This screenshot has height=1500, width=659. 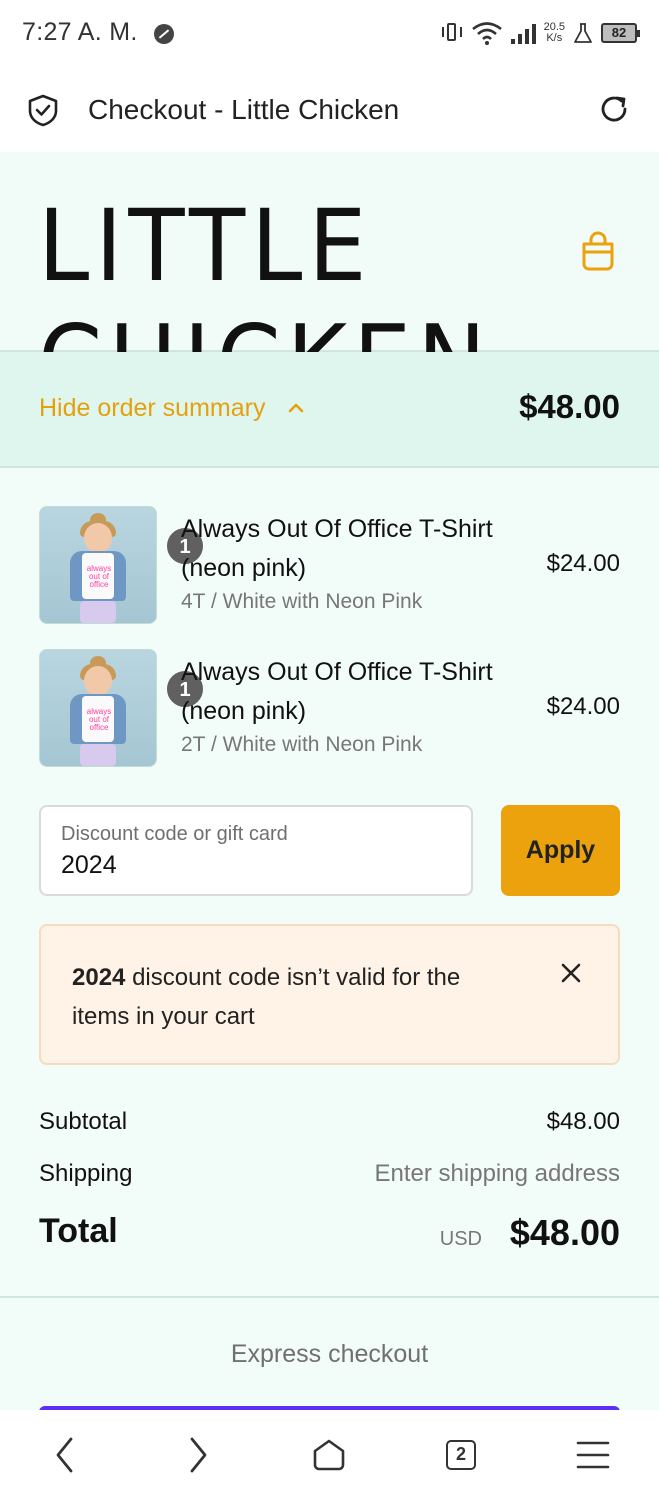 I want to click on shipping-label: Shipping, so click(x=86, y=1173).